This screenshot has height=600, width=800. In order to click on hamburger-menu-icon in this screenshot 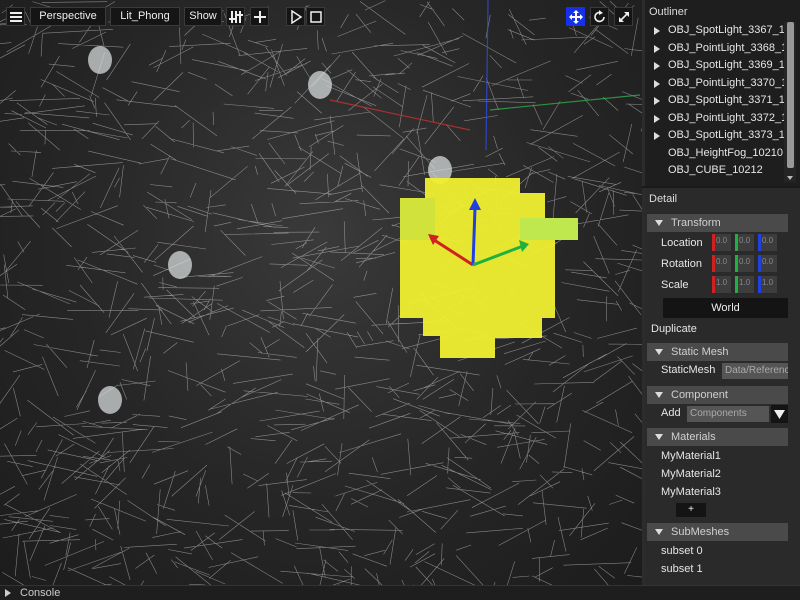, I will do `click(15, 16)`.